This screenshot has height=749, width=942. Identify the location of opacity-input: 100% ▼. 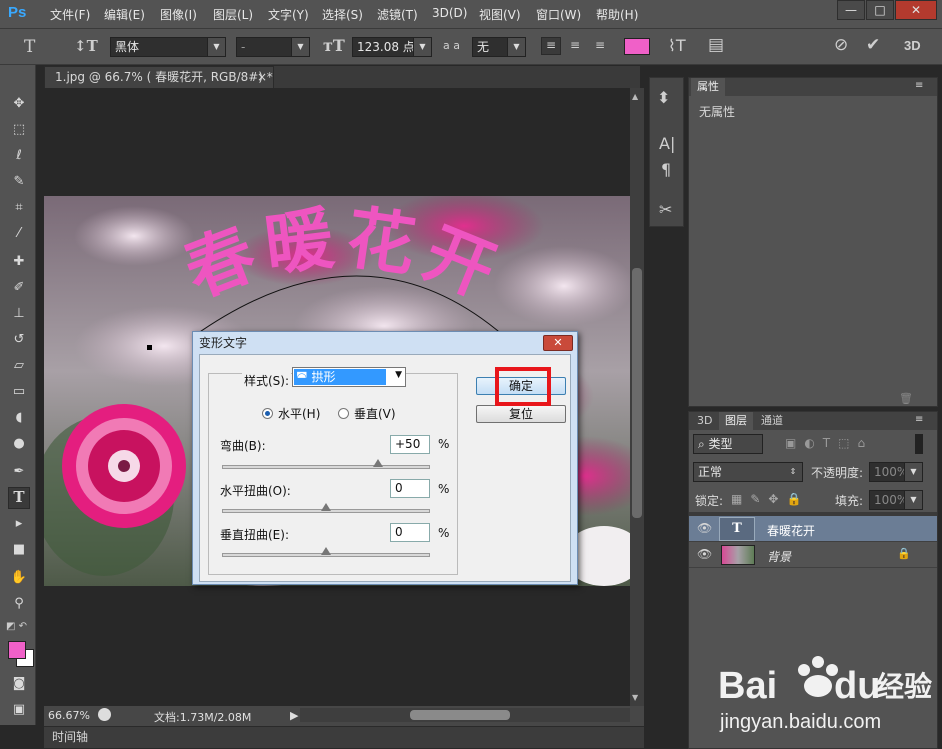
(896, 472).